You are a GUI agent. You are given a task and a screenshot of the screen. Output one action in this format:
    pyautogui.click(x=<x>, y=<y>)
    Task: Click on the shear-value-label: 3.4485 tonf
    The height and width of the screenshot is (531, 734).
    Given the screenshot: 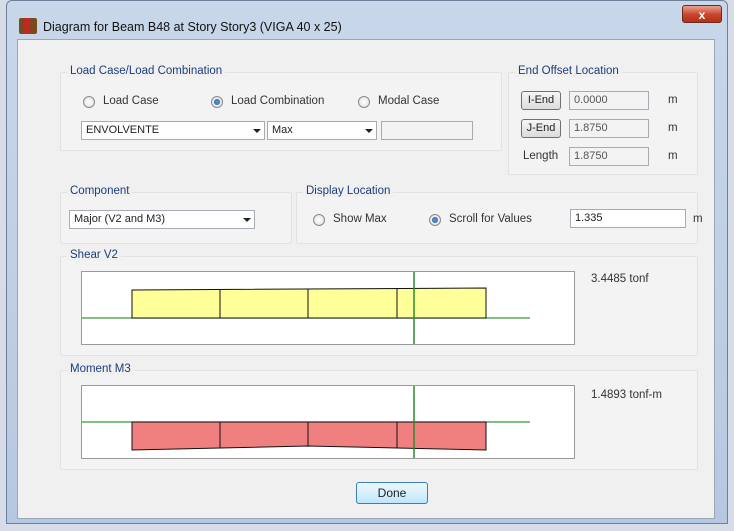 What is the action you would take?
    pyautogui.click(x=620, y=279)
    